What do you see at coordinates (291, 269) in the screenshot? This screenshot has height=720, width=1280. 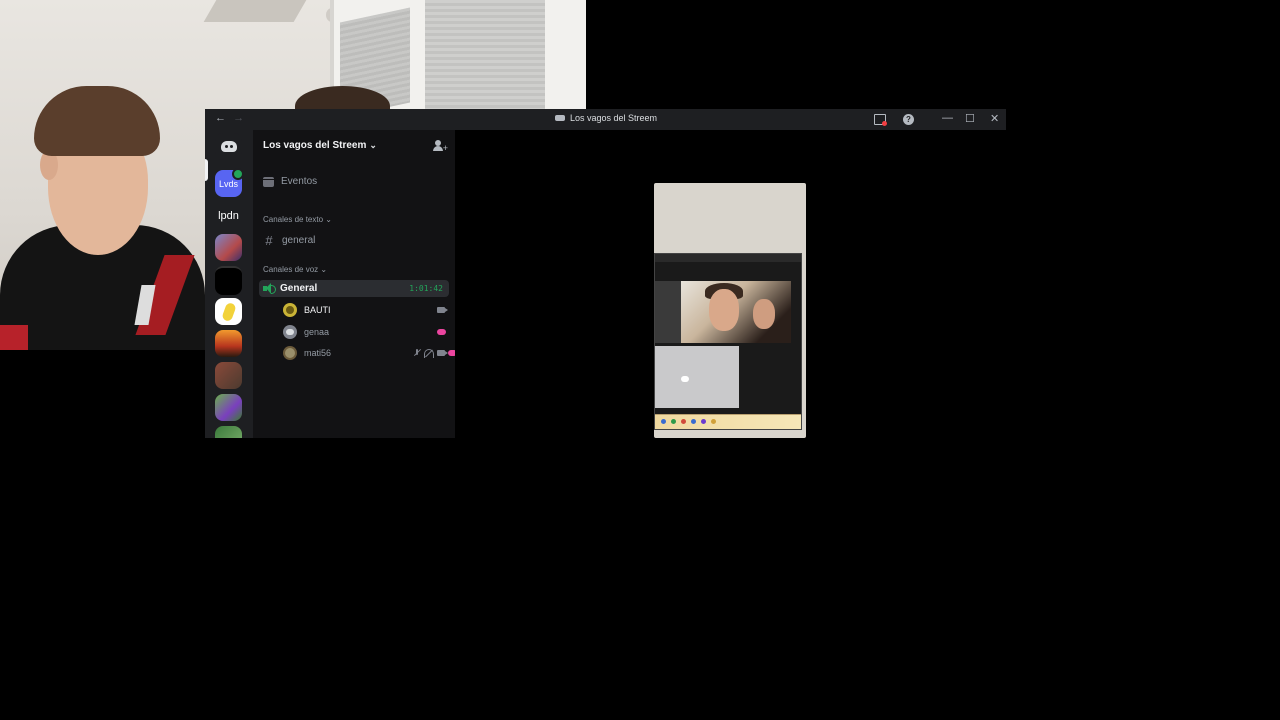 I see `category-label: Canales de voz` at bounding box center [291, 269].